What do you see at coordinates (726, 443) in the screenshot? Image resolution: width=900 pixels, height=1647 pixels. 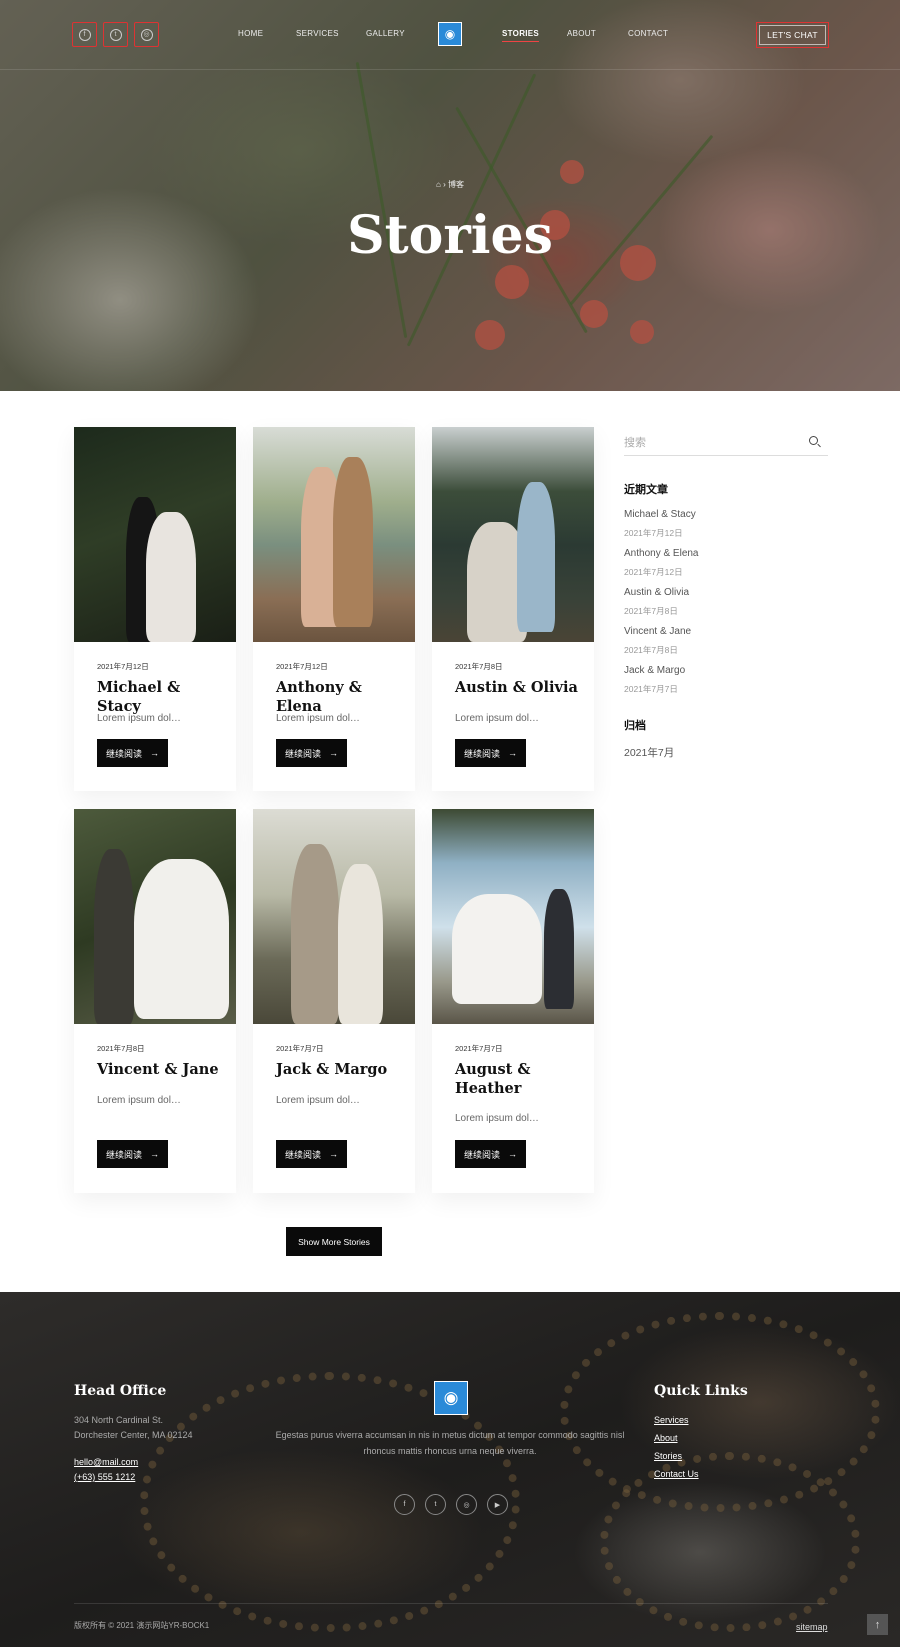 I see `search-box: 搜索` at bounding box center [726, 443].